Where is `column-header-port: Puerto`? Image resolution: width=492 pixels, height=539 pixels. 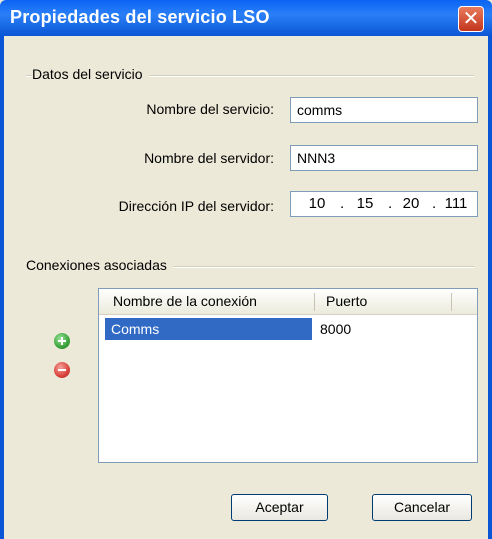 column-header-port: Puerto is located at coordinates (383, 301).